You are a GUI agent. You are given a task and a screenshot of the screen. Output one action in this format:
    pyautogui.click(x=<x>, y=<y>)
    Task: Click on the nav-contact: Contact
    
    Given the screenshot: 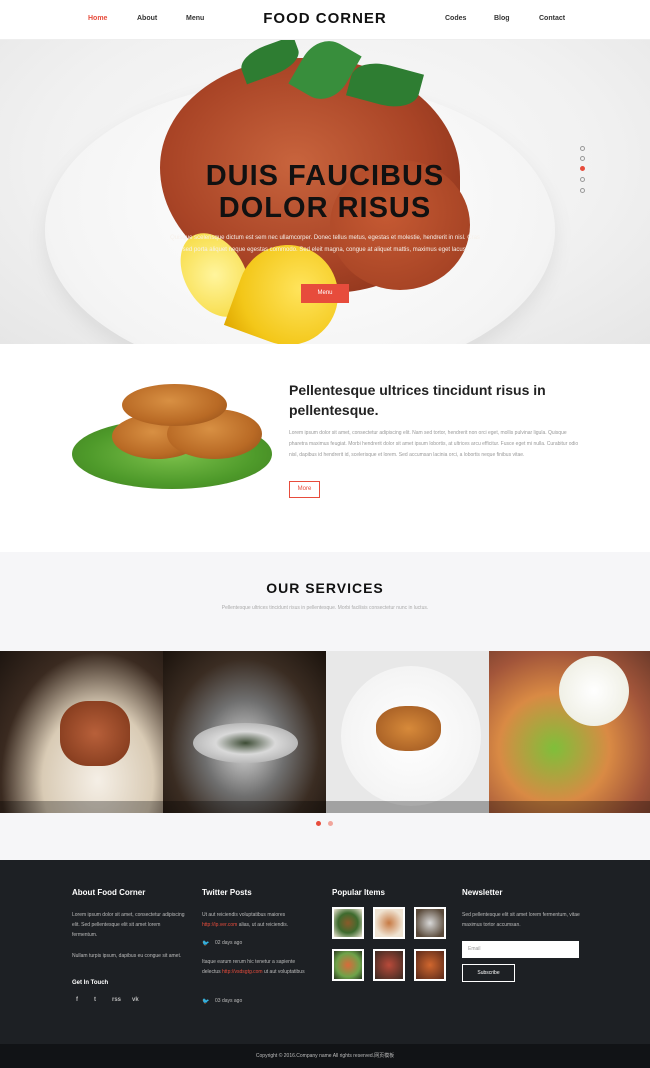 What is the action you would take?
    pyautogui.click(x=552, y=18)
    